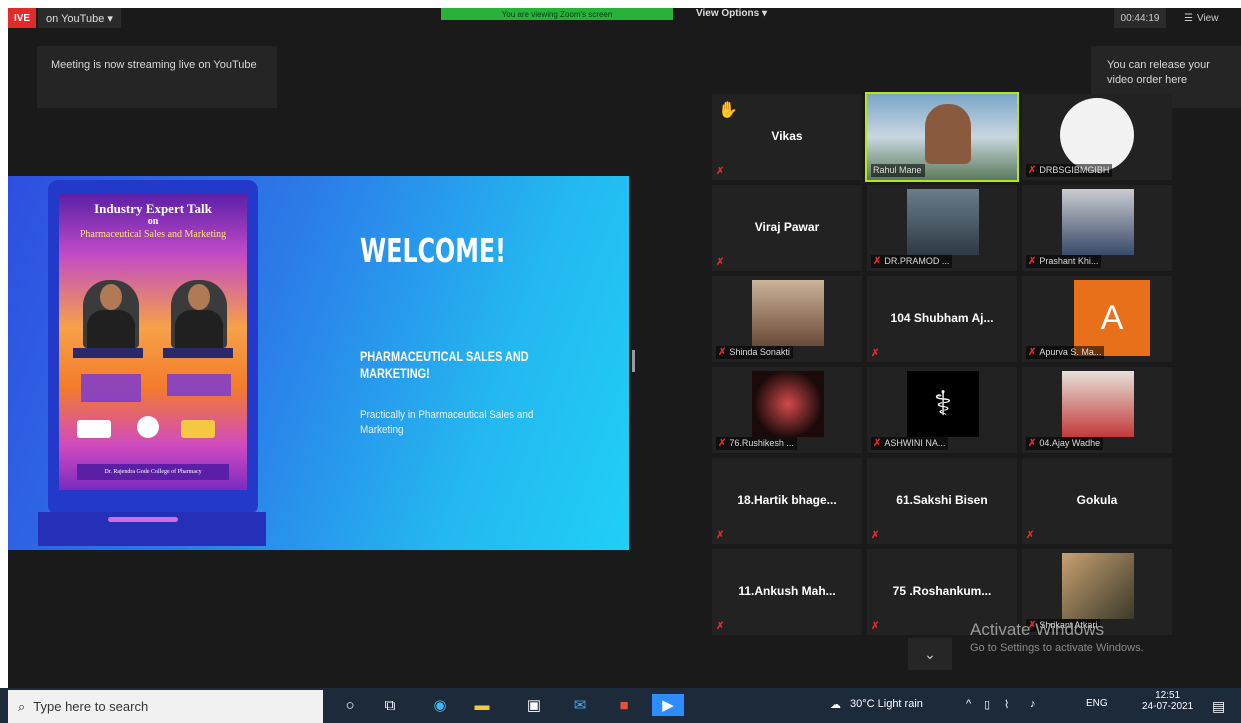 This screenshot has height=723, width=1241. I want to click on participant-label: ✗ DRBSGIBMGIBH, so click(1069, 170).